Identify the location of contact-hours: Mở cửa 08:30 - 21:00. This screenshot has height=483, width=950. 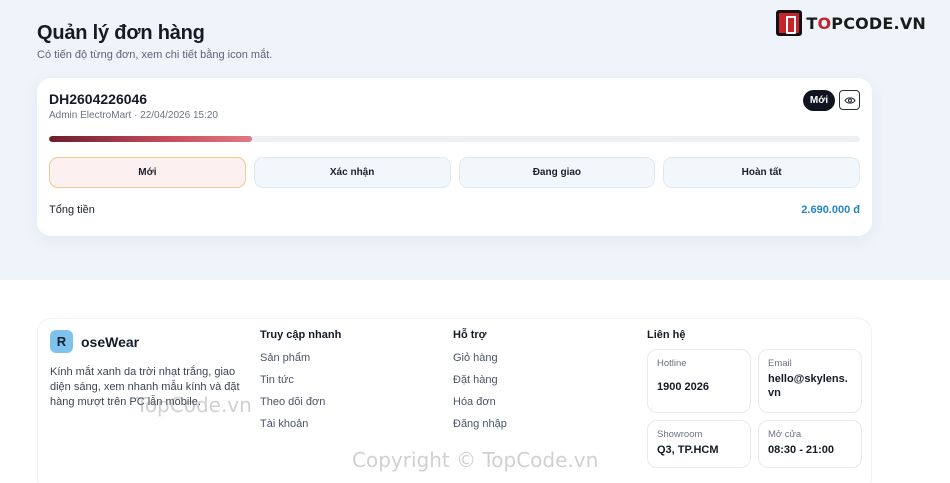
(810, 444).